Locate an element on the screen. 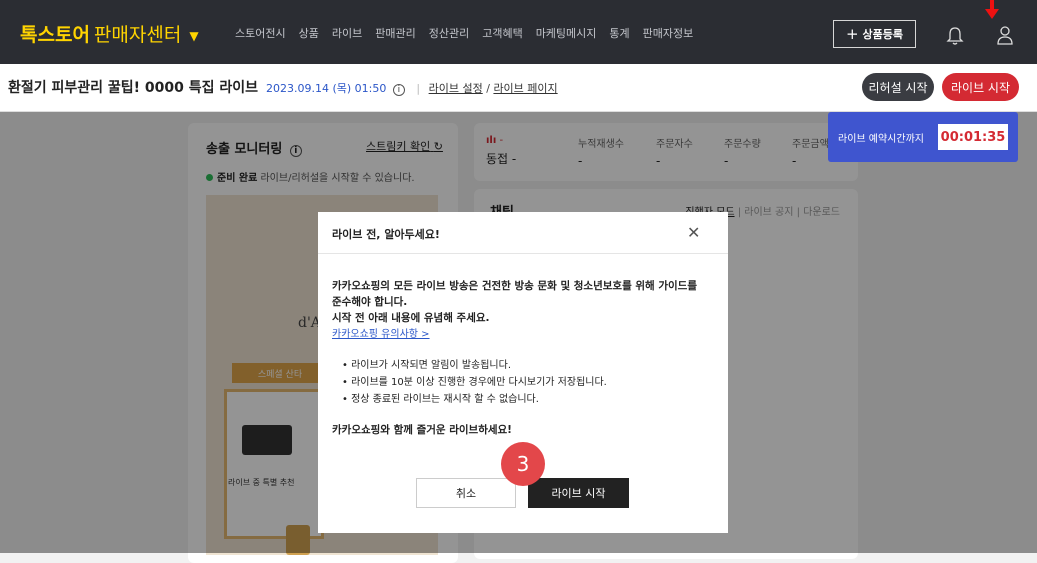 This screenshot has width=1037, height=563. live-settings-link: 라이브 설정 is located at coordinates (456, 88).